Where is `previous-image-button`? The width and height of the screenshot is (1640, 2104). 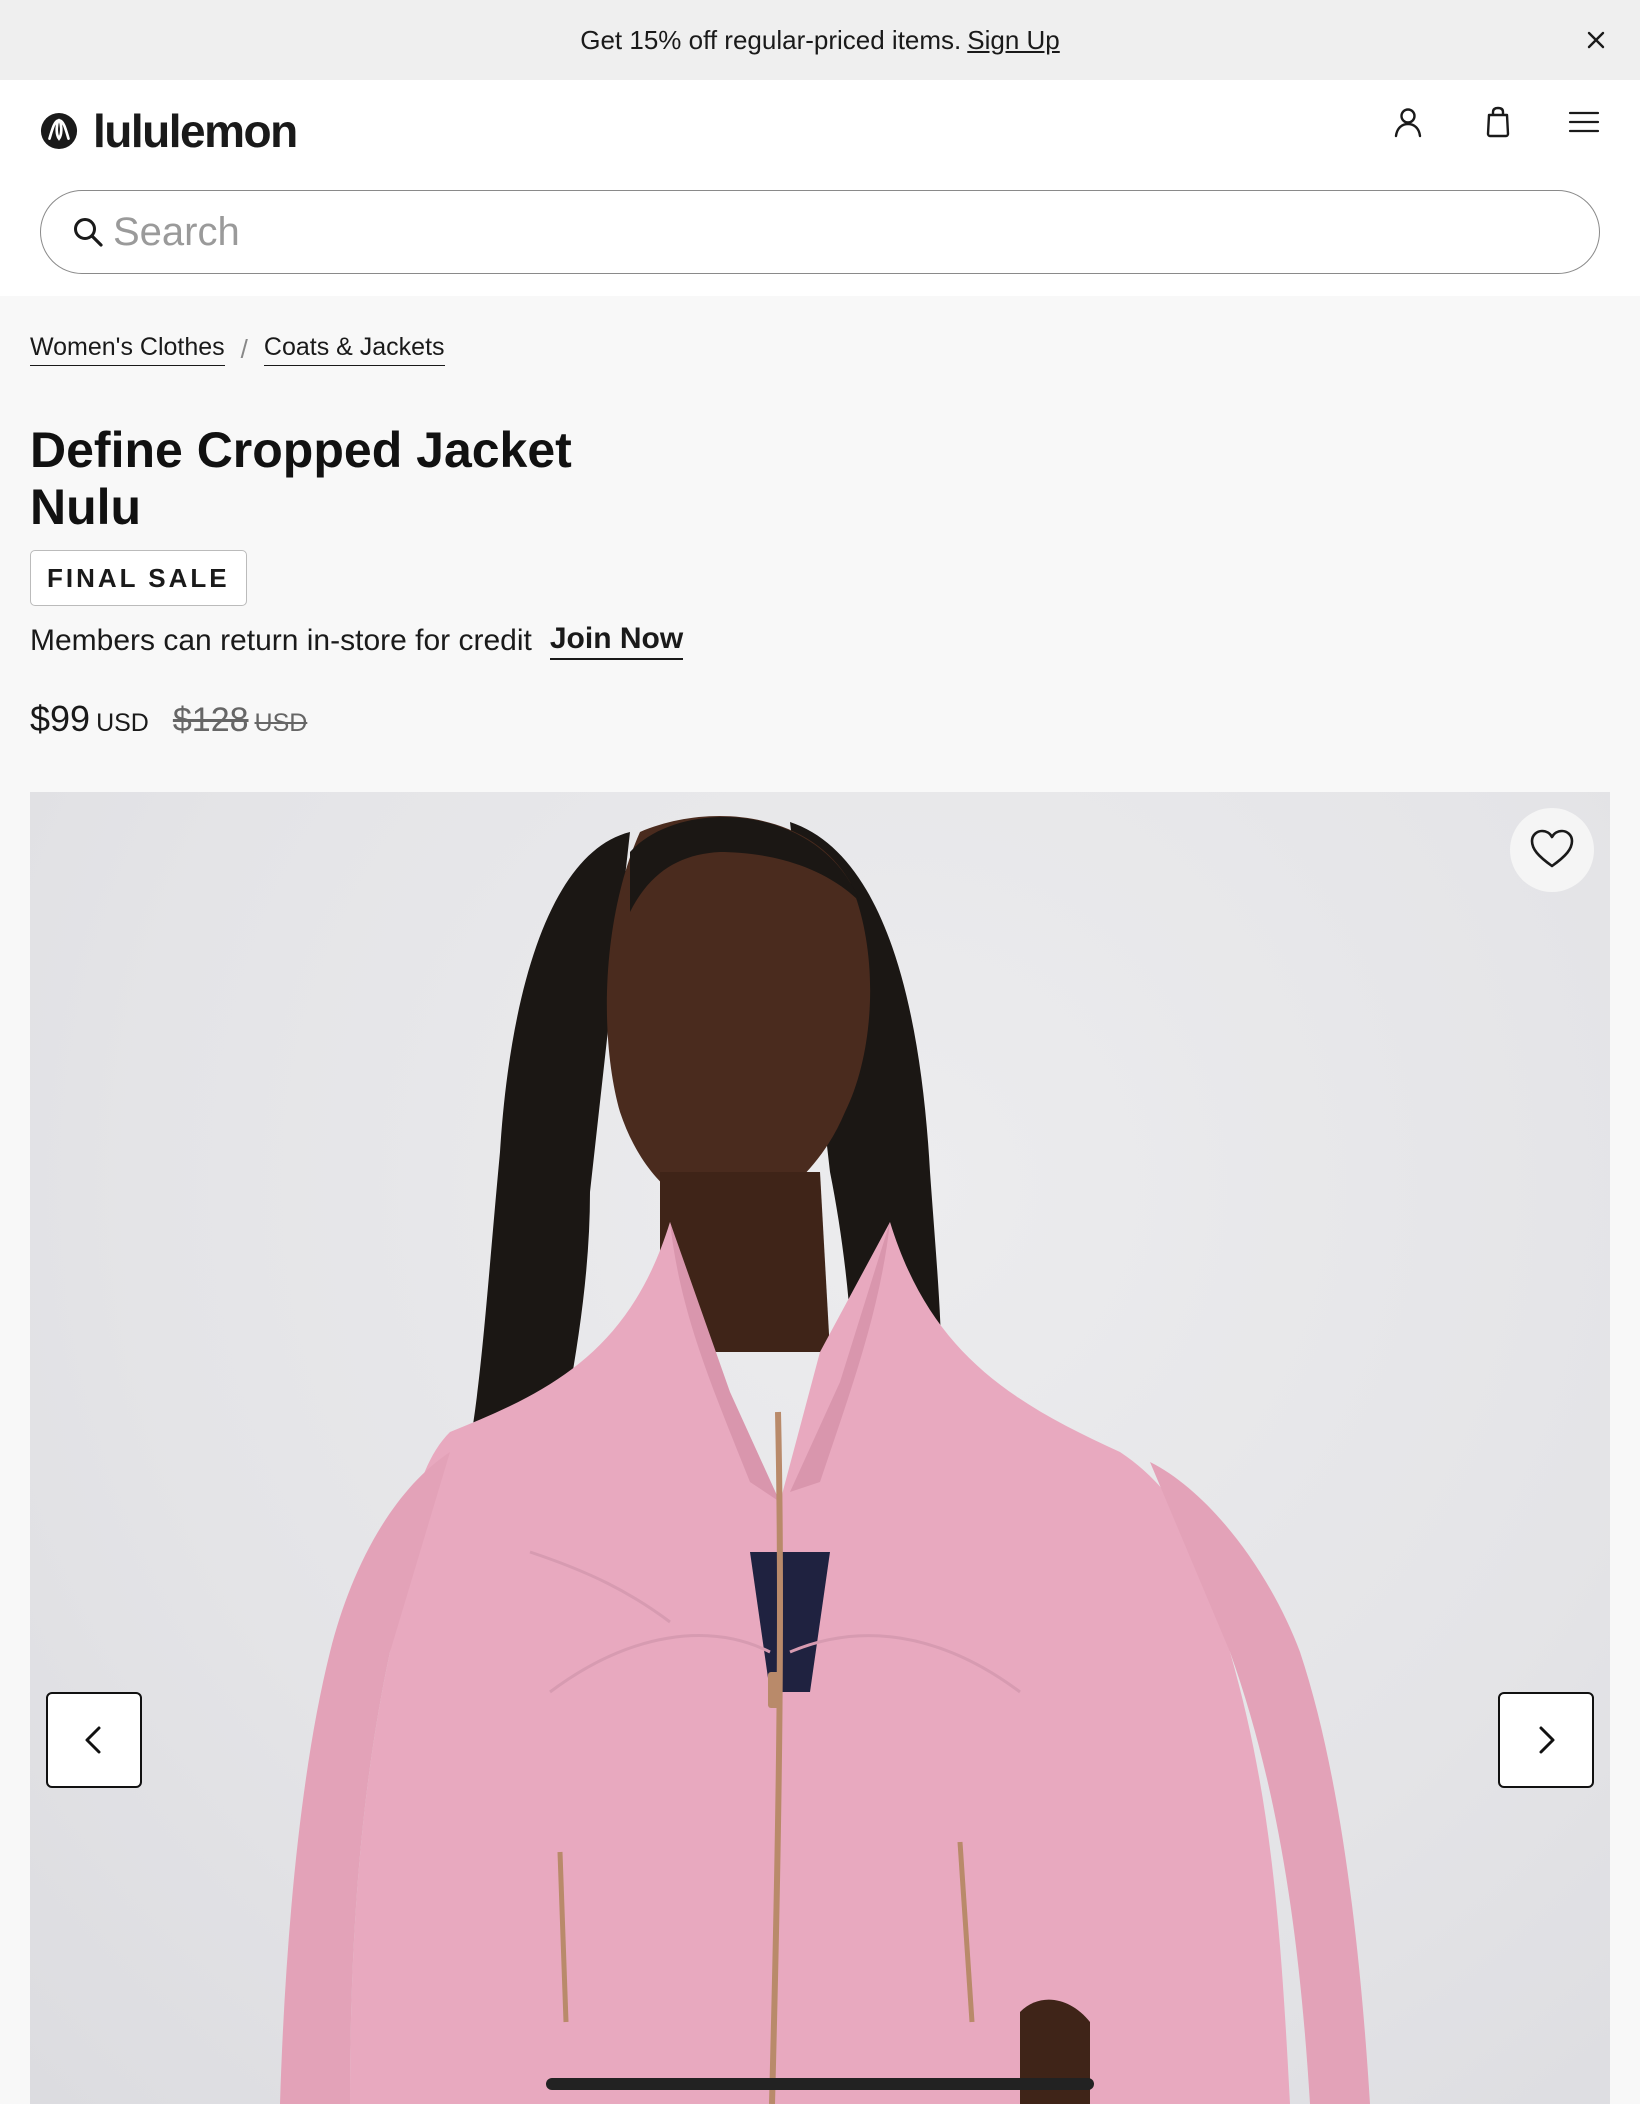 previous-image-button is located at coordinates (94, 1740).